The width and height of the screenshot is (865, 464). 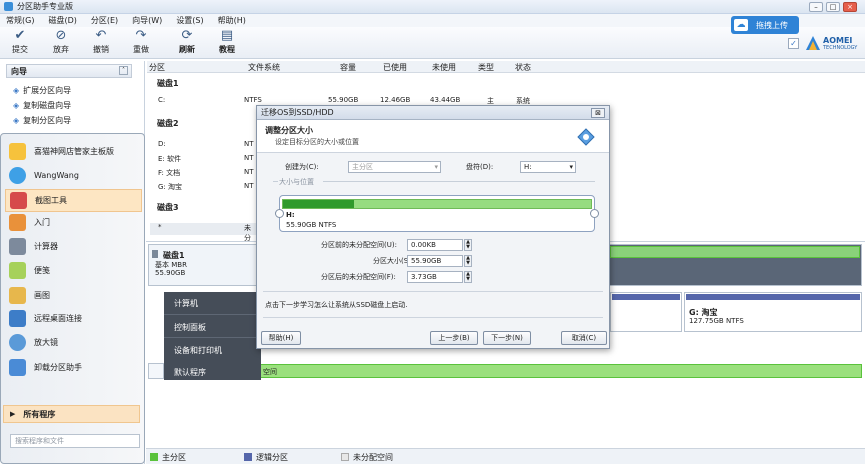 I want to click on submenu-default-programs: 默认程序, so click(x=190, y=372).